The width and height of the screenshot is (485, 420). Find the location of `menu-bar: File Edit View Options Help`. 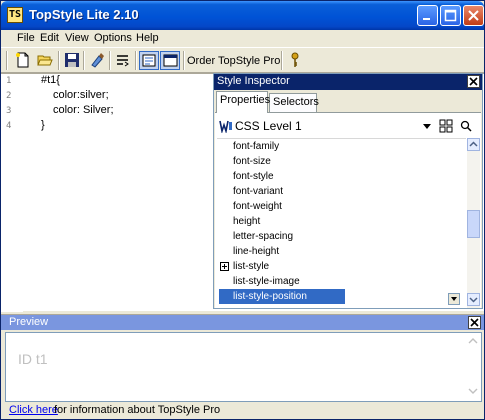

menu-bar: File Edit View Options Help is located at coordinates (242, 38).